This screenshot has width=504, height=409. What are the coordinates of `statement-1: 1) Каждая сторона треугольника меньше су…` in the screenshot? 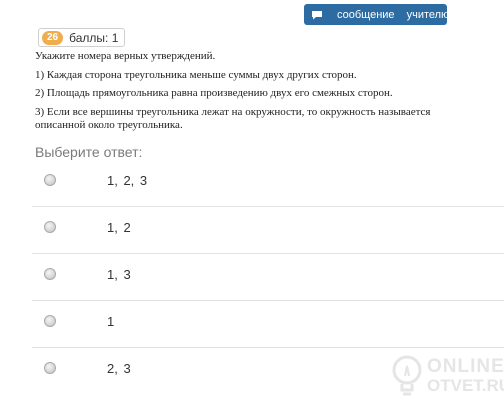 It's located at (196, 74).